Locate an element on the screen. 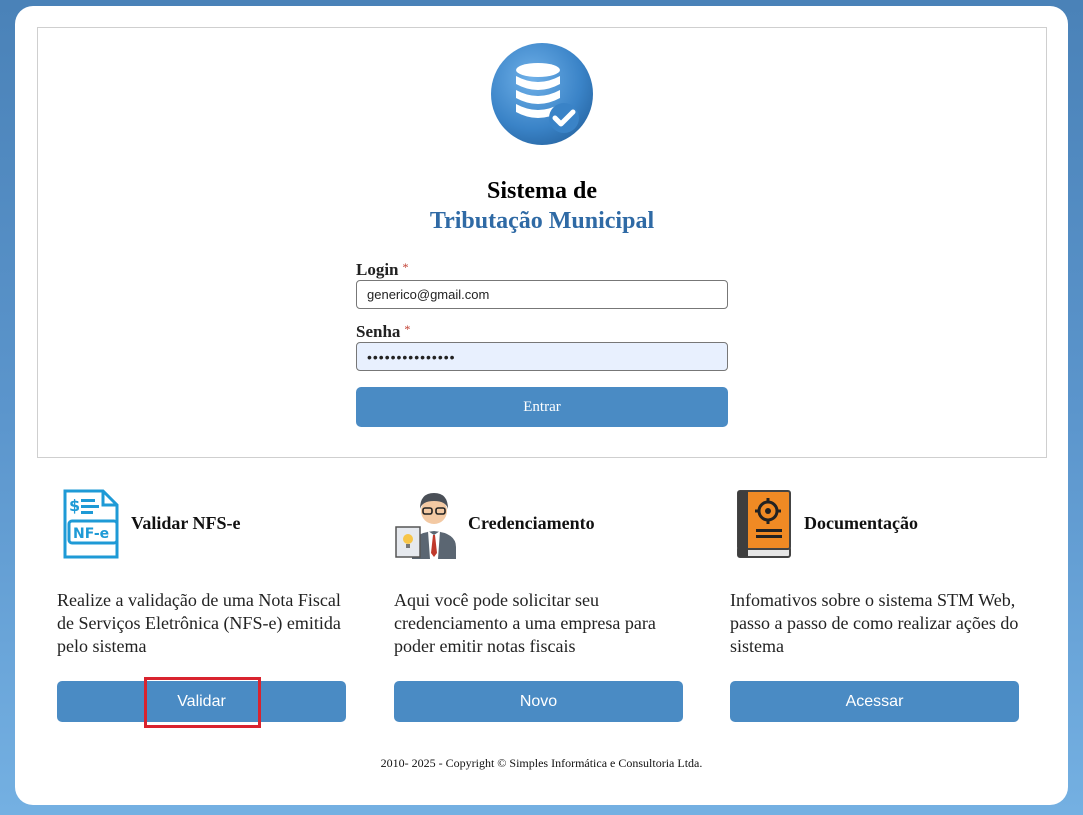  login-label: Login * is located at coordinates (382, 270).